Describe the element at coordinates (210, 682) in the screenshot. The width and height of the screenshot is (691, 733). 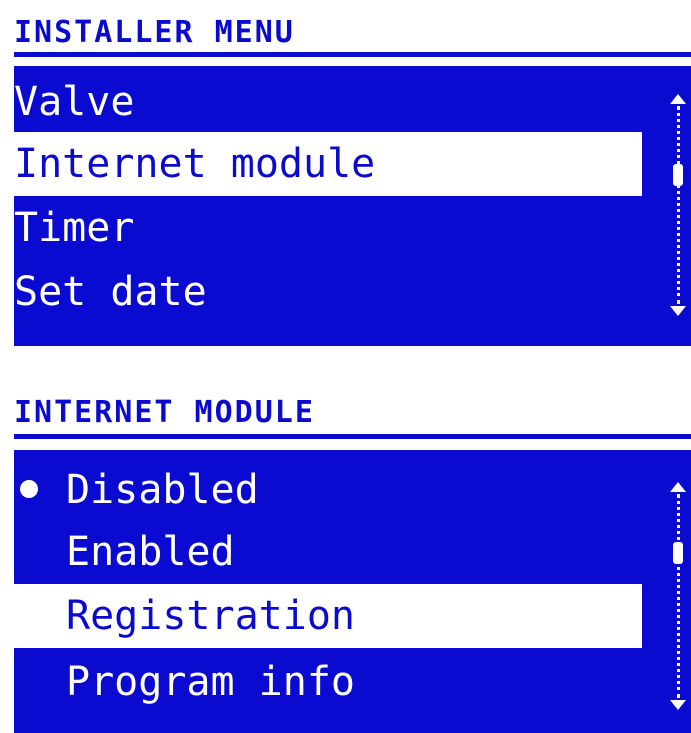
I see `option-label: Program info` at that location.